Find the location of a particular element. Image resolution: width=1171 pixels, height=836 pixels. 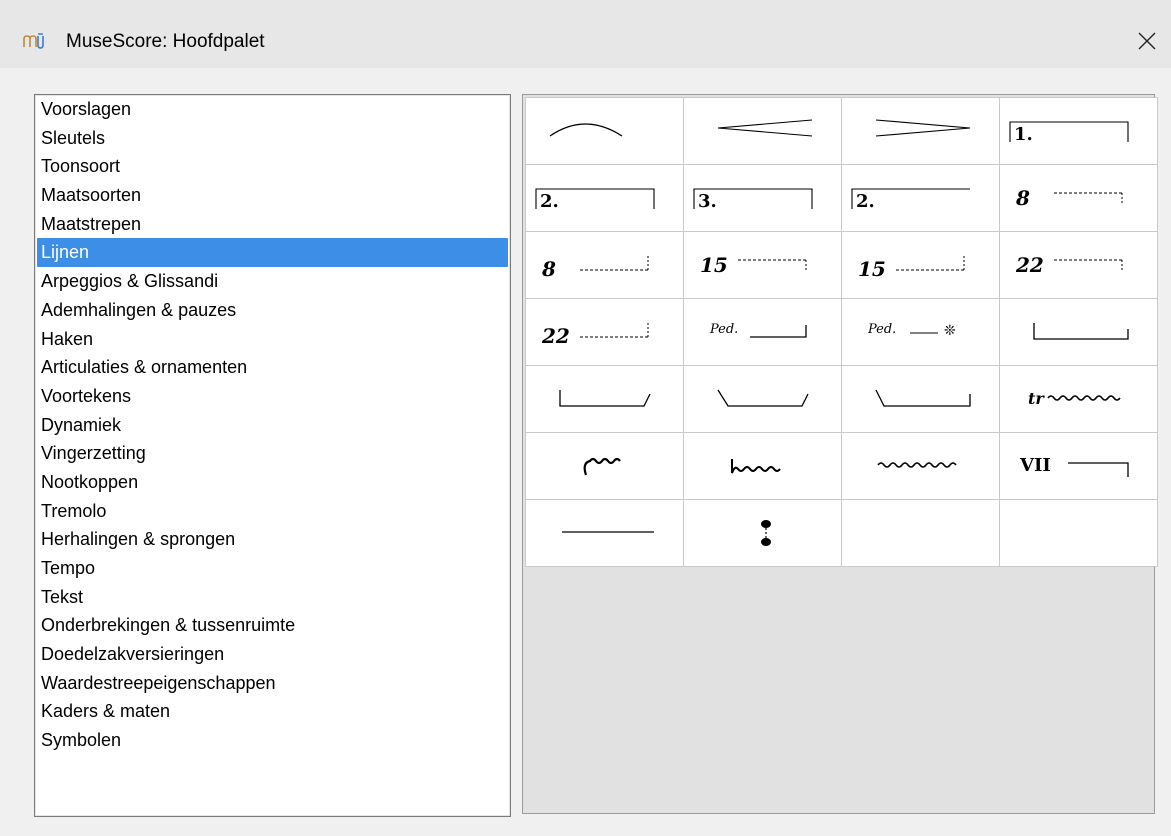

category-item: Dynamiek is located at coordinates (272, 425).